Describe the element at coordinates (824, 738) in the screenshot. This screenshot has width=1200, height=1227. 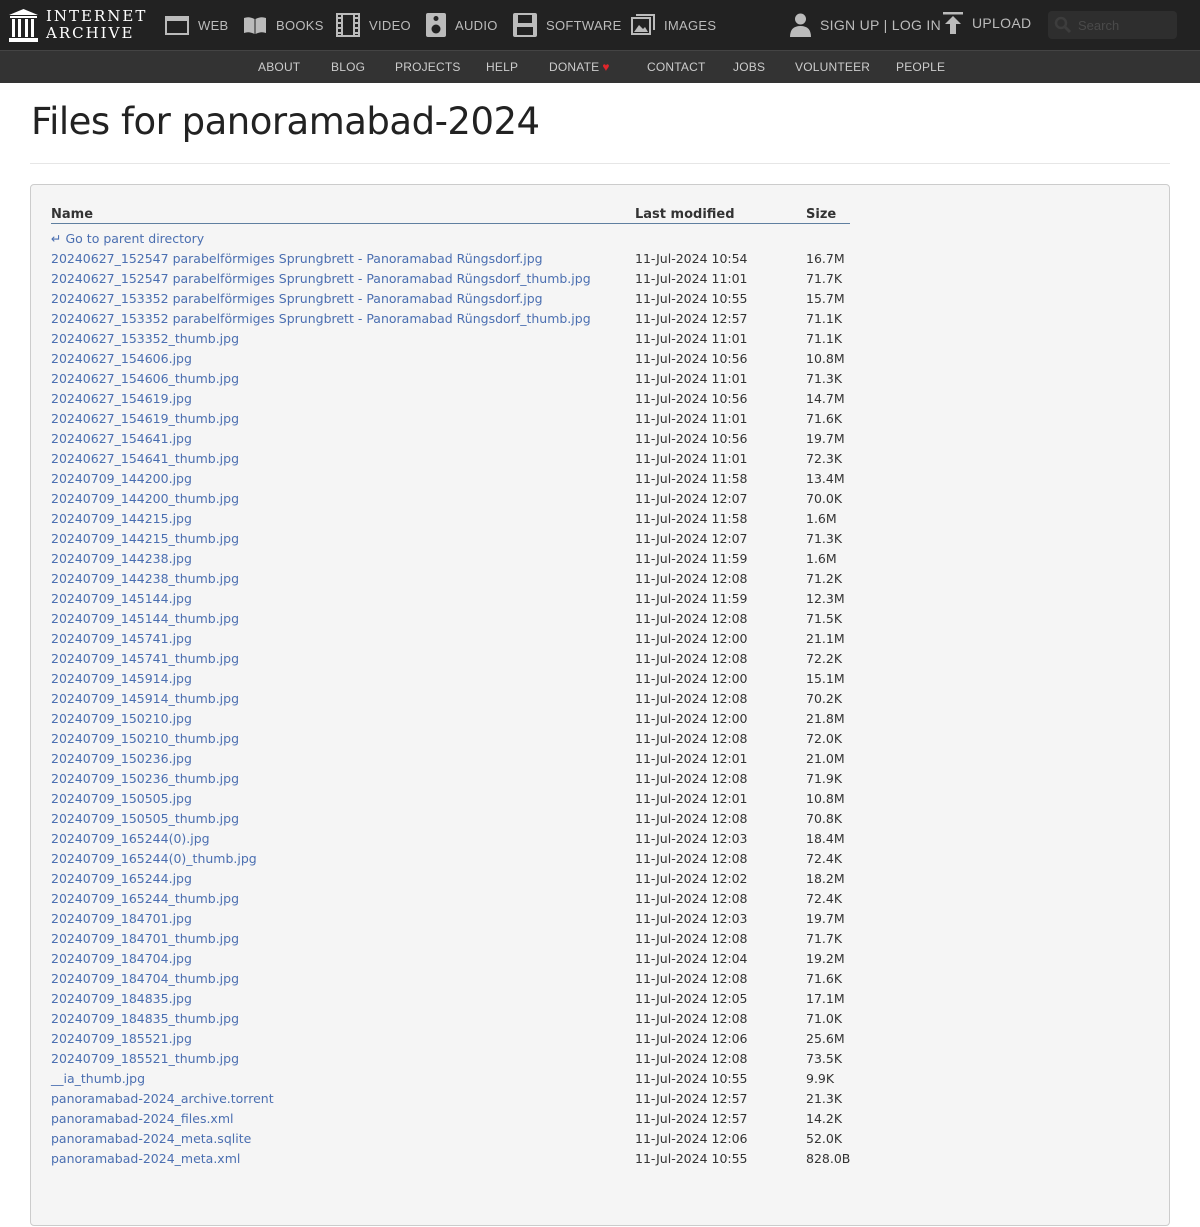
I see `file-size-cell: 72.0K` at that location.